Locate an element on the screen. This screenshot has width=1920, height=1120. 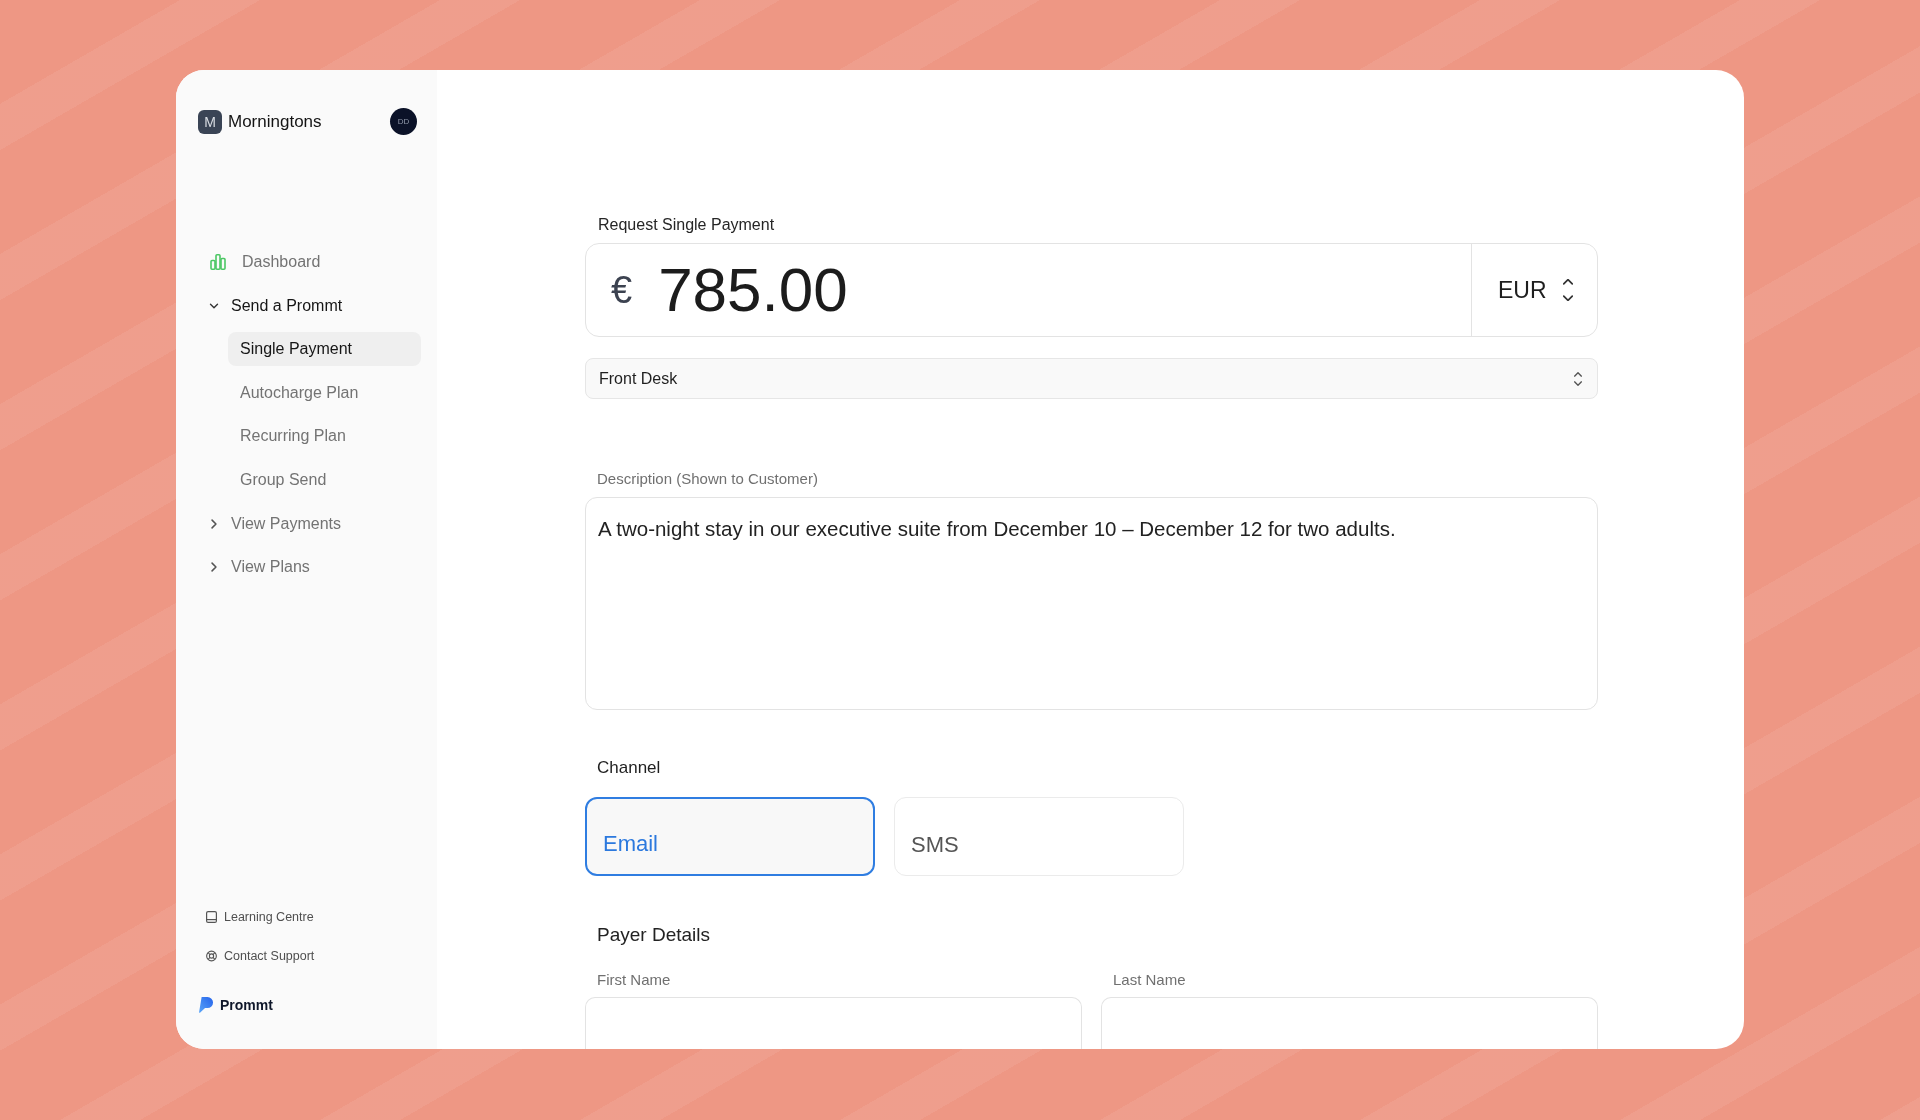
nav-group-toggle: View Plans is located at coordinates (307, 567).